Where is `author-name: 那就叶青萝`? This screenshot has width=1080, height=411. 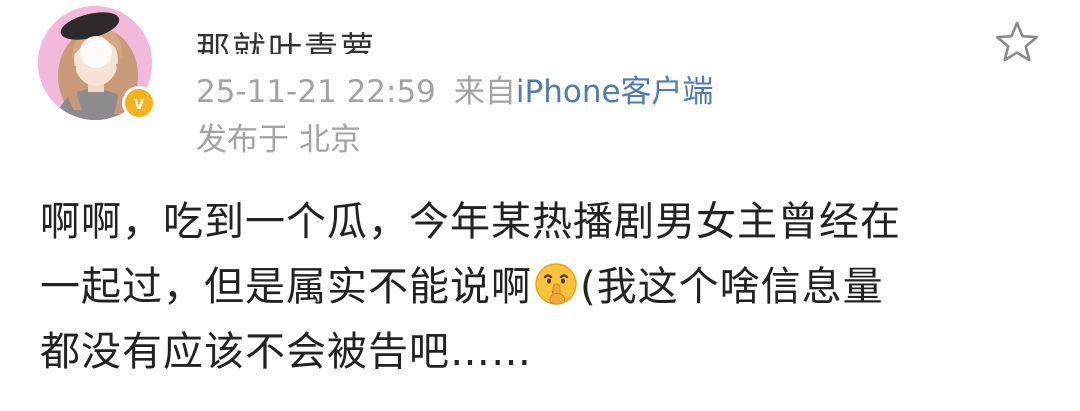 author-name: 那就叶青萝 is located at coordinates (306, 34).